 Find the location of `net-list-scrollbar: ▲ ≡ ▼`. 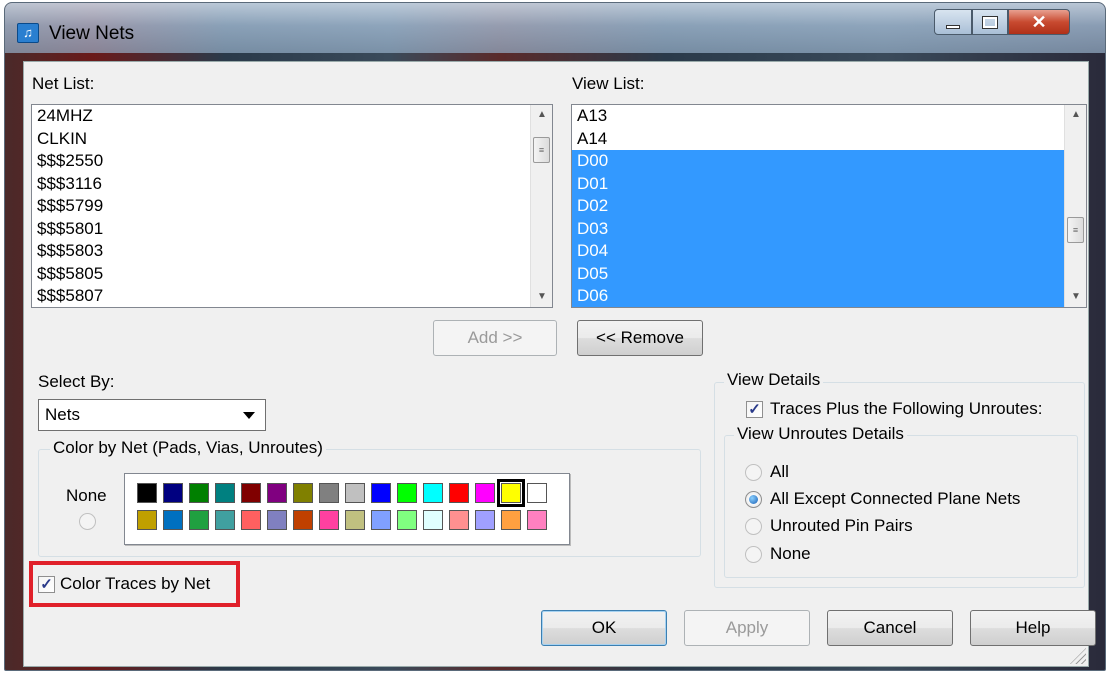

net-list-scrollbar: ▲ ≡ ▼ is located at coordinates (541, 206).